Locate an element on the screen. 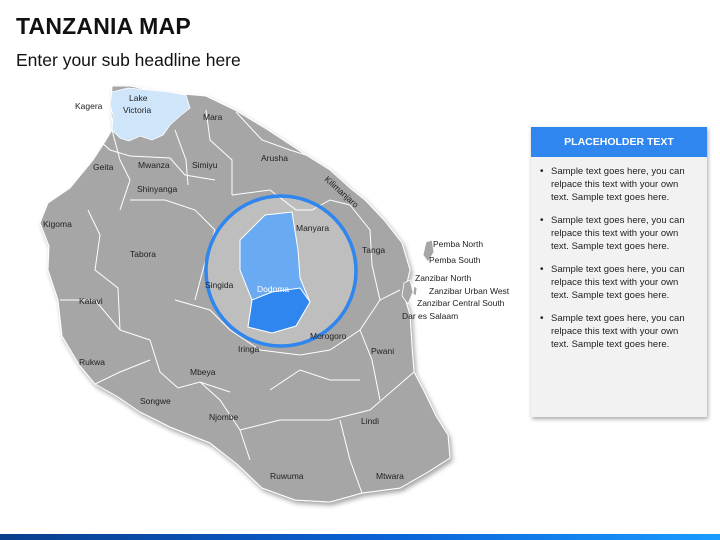  label-kagera: Kagera is located at coordinates (89, 106).